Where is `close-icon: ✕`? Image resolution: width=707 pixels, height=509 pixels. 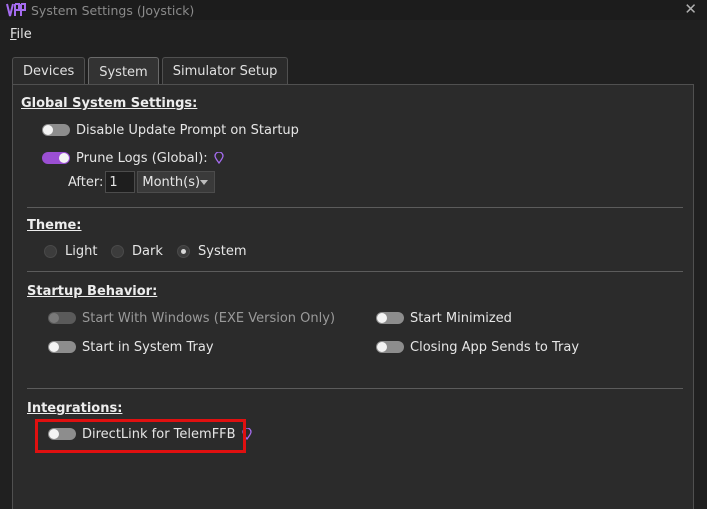 close-icon: ✕ is located at coordinates (690, 9).